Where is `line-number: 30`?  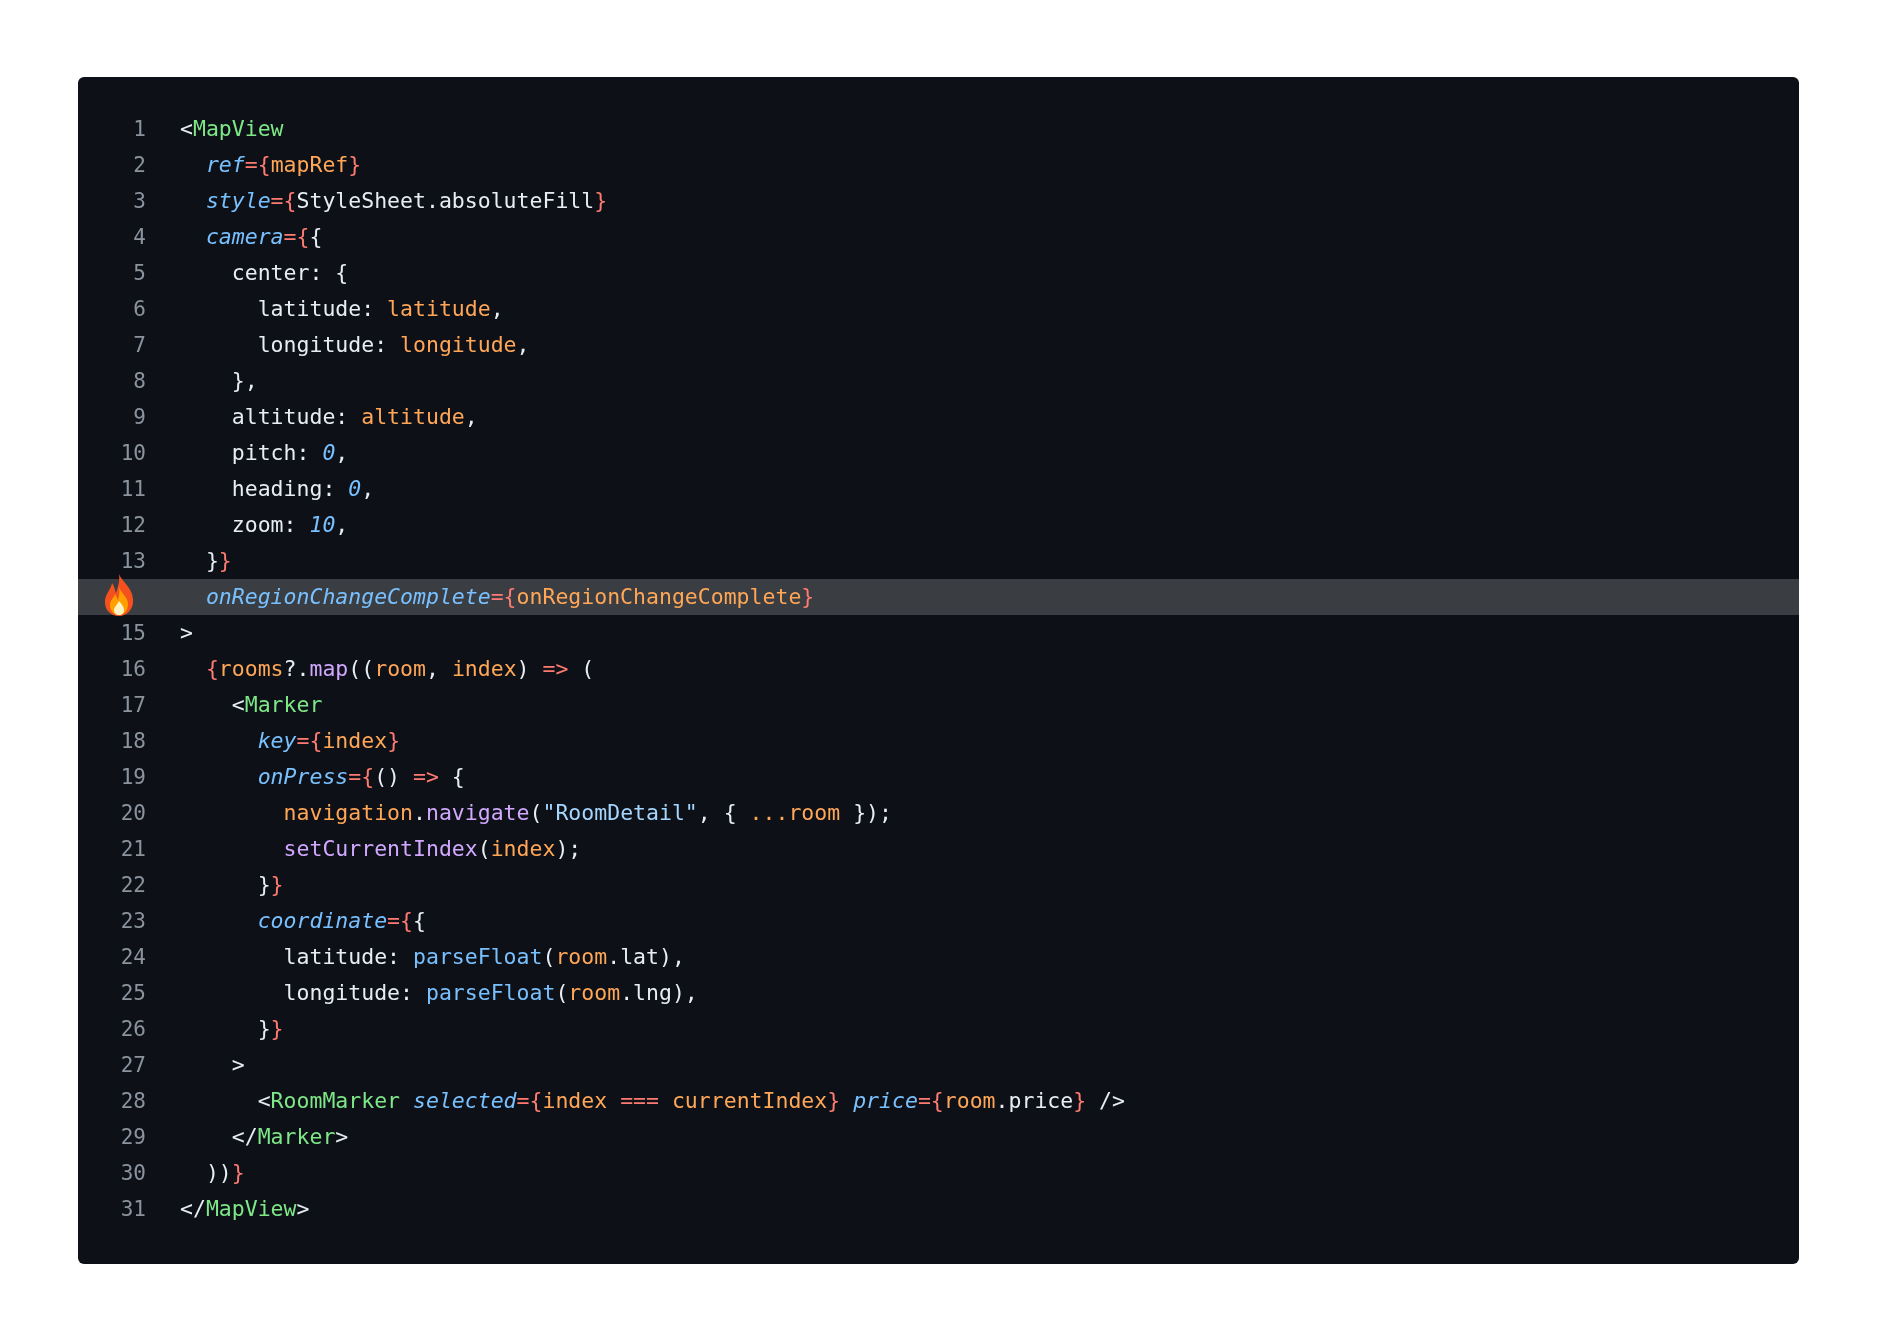 line-number: 30 is located at coordinates (133, 1173).